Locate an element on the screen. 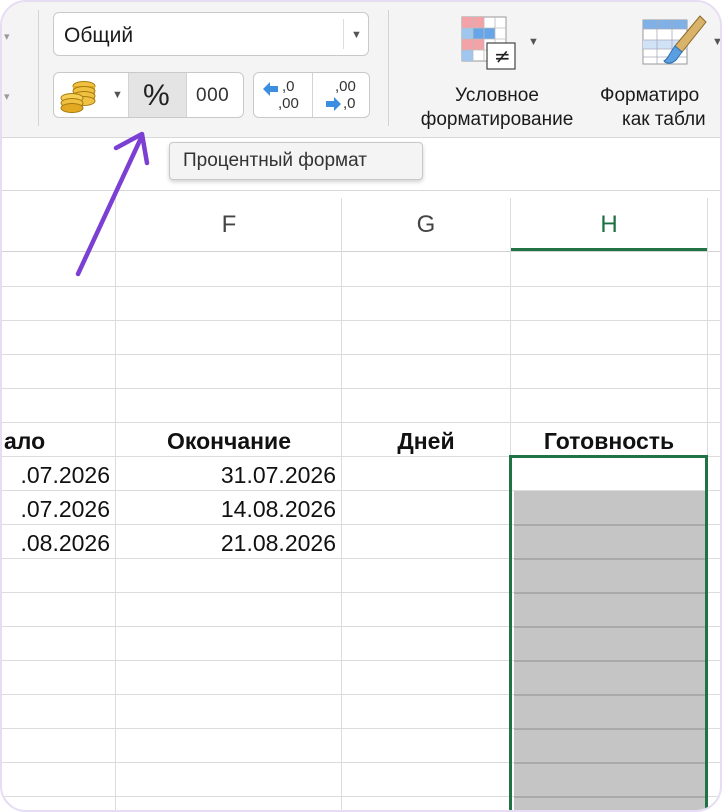 The height and width of the screenshot is (812, 722). thousands-separator-button: 000 is located at coordinates (215, 95).